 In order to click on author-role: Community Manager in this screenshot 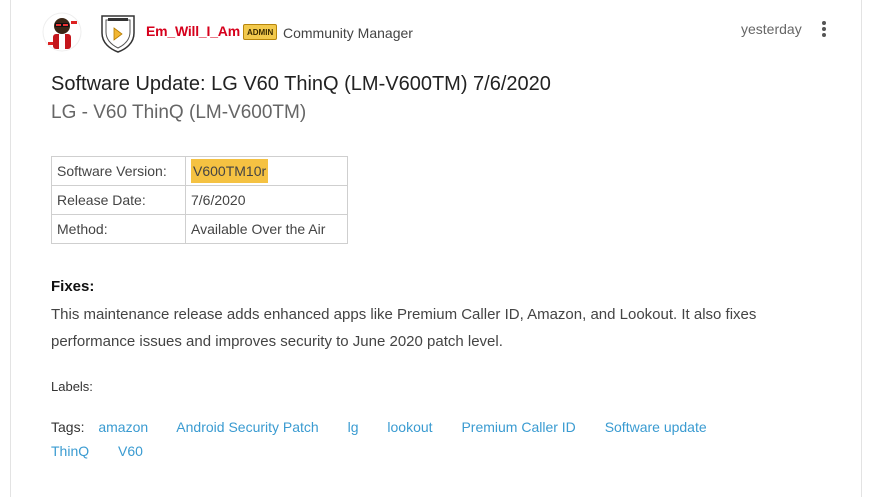, I will do `click(348, 33)`.